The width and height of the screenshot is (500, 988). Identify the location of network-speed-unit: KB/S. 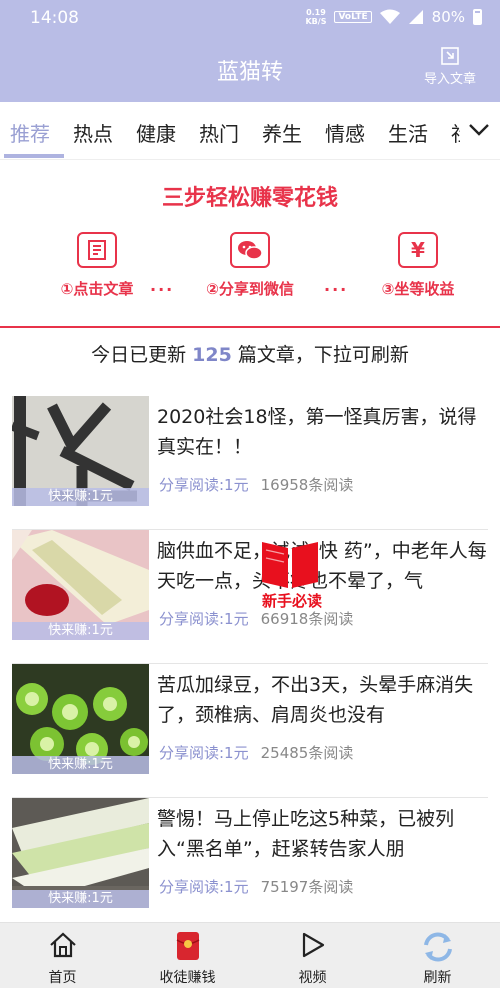
(316, 21).